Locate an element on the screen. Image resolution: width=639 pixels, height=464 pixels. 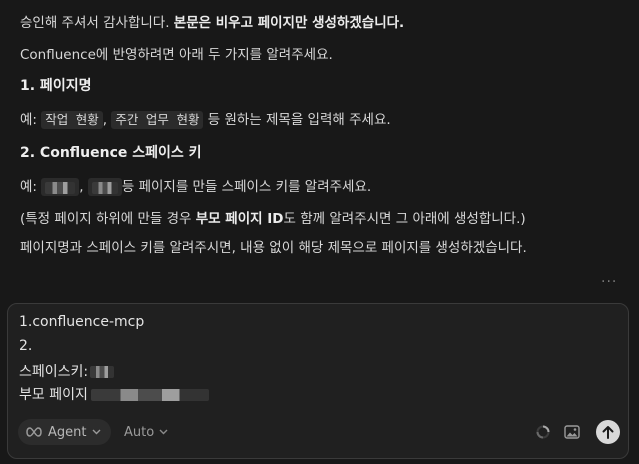
composer-line-3: 스페이스키: is located at coordinates (67, 371).